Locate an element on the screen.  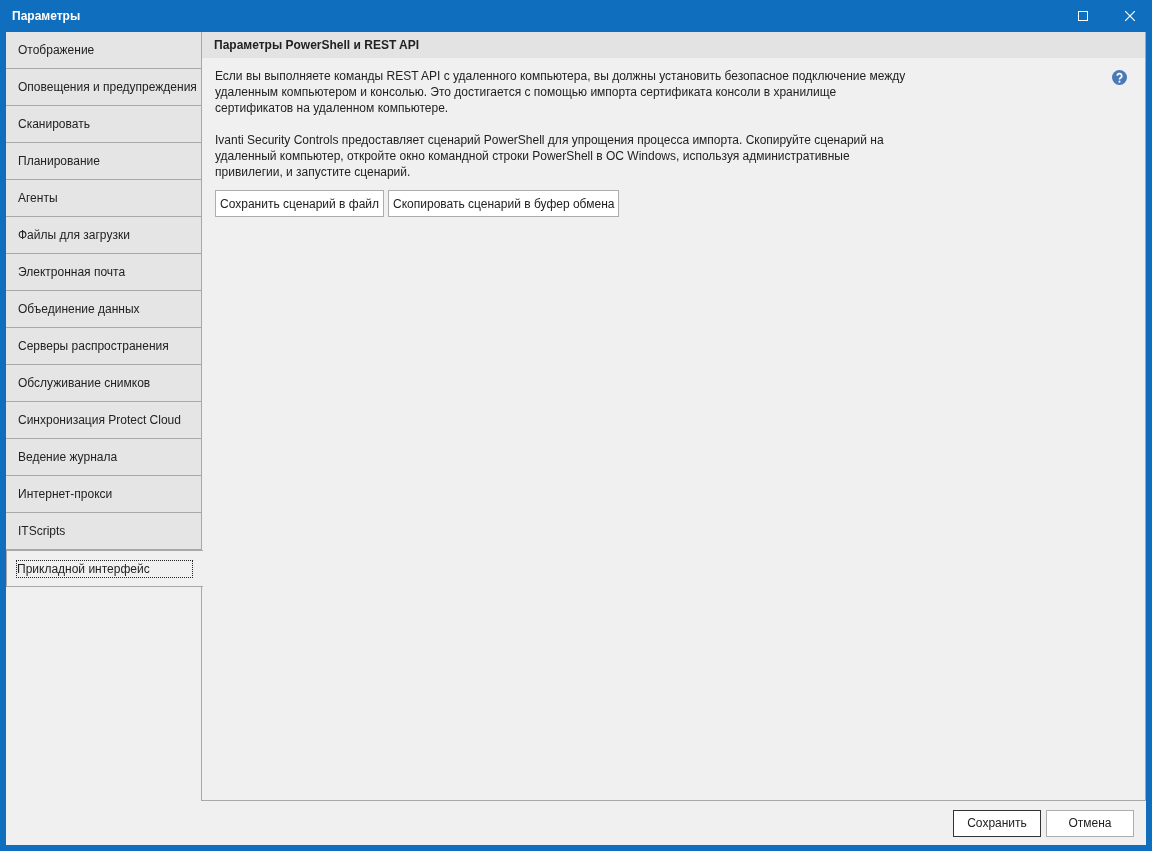
sidebar-tab: Прикладной интерфейс is located at coordinates (104, 568).